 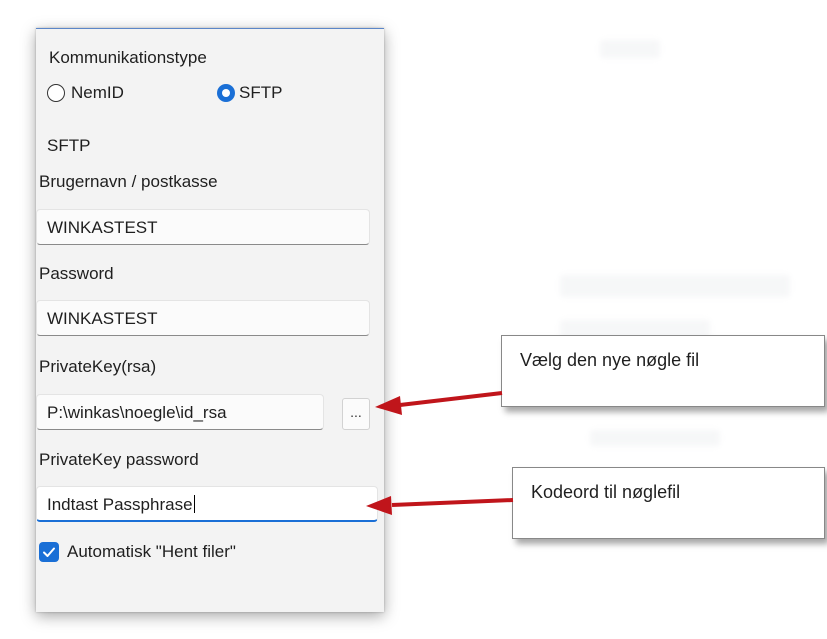 I want to click on arrow-to-browse-icon, so click(x=439, y=403).